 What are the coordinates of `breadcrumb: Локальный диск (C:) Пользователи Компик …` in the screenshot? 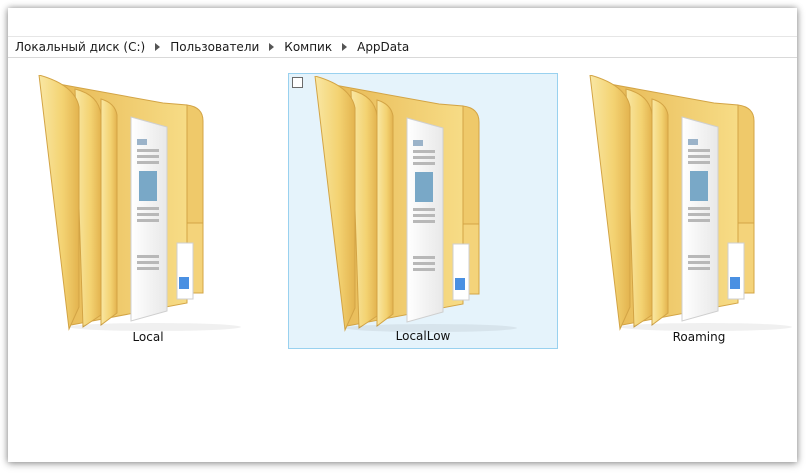 It's located at (402, 47).